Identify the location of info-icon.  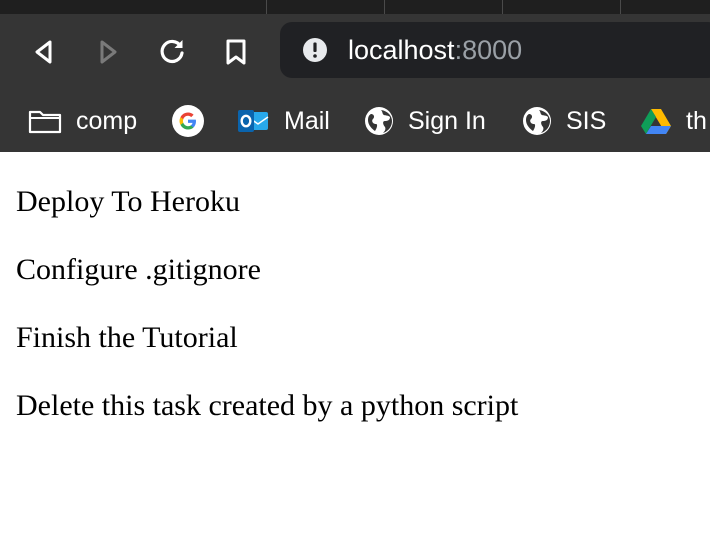
(315, 50).